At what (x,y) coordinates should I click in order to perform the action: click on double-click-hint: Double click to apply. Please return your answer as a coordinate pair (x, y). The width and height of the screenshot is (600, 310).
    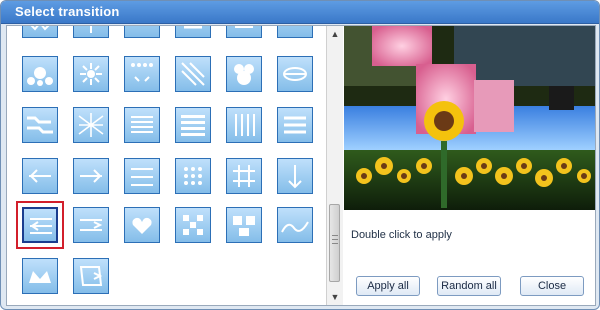
    Looking at the image, I should click on (401, 235).